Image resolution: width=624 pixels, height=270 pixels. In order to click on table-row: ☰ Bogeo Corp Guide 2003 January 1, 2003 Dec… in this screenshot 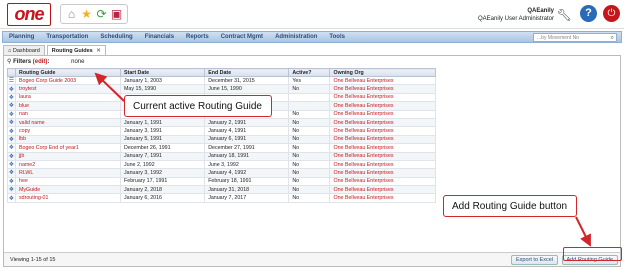, I will do `click(221, 80)`.